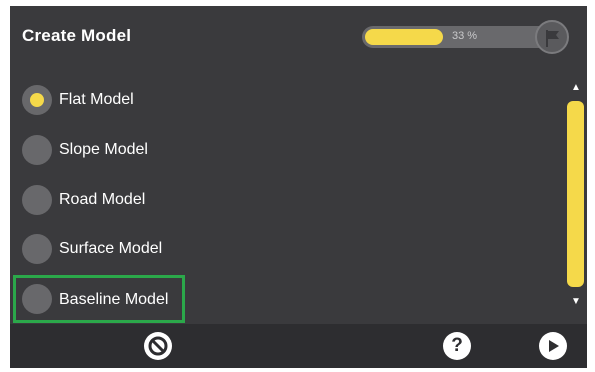 The width and height of the screenshot is (595, 372). What do you see at coordinates (102, 199) in the screenshot?
I see `option-label: Road Model` at bounding box center [102, 199].